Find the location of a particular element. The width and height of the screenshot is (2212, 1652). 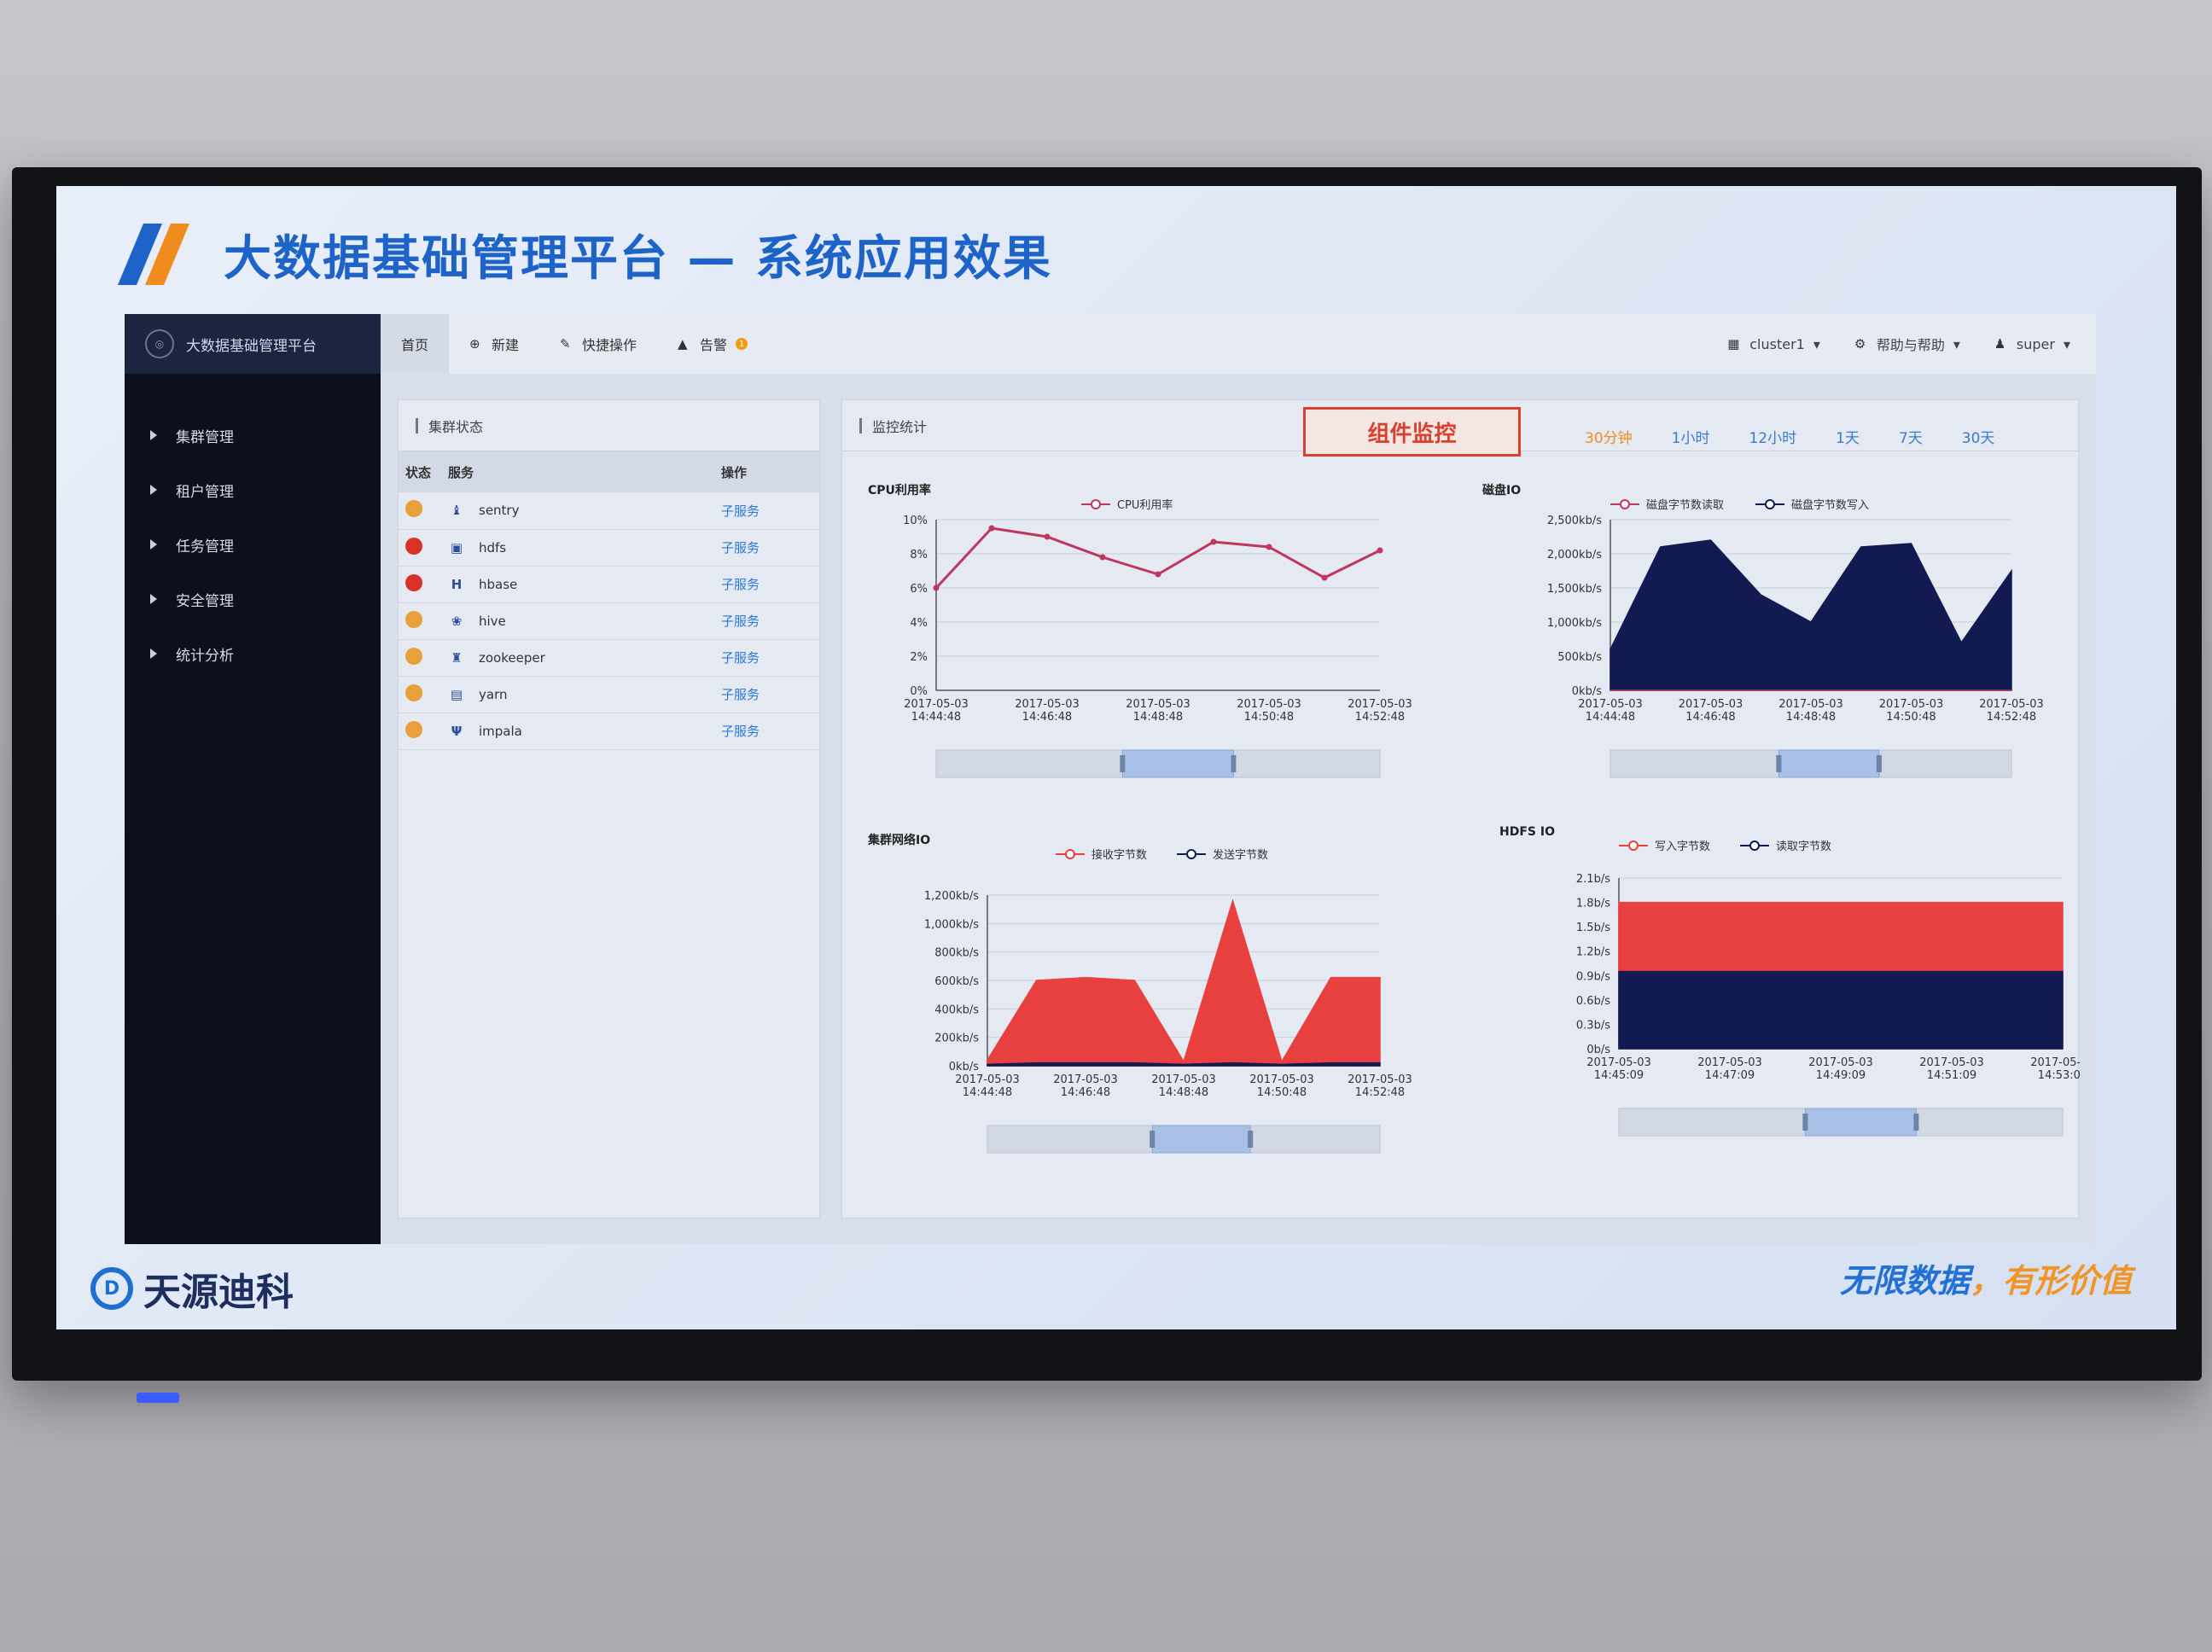

user-menu: ♟ super ▾ is located at coordinates (2032, 344).